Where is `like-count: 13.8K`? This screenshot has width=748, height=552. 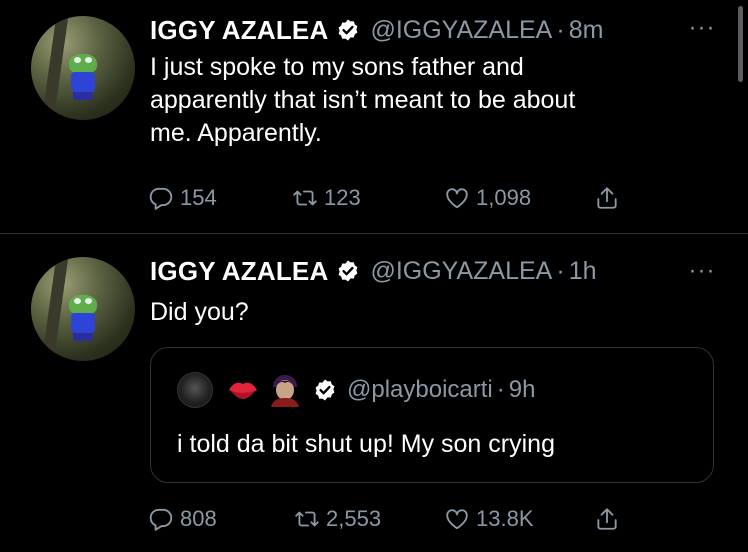 like-count: 13.8K is located at coordinates (505, 518).